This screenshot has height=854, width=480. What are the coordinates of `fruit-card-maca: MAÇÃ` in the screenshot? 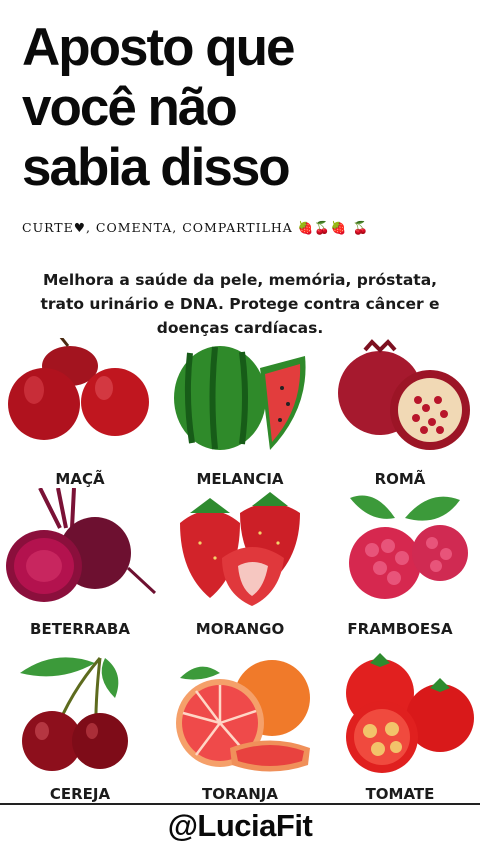 It's located at (80, 413).